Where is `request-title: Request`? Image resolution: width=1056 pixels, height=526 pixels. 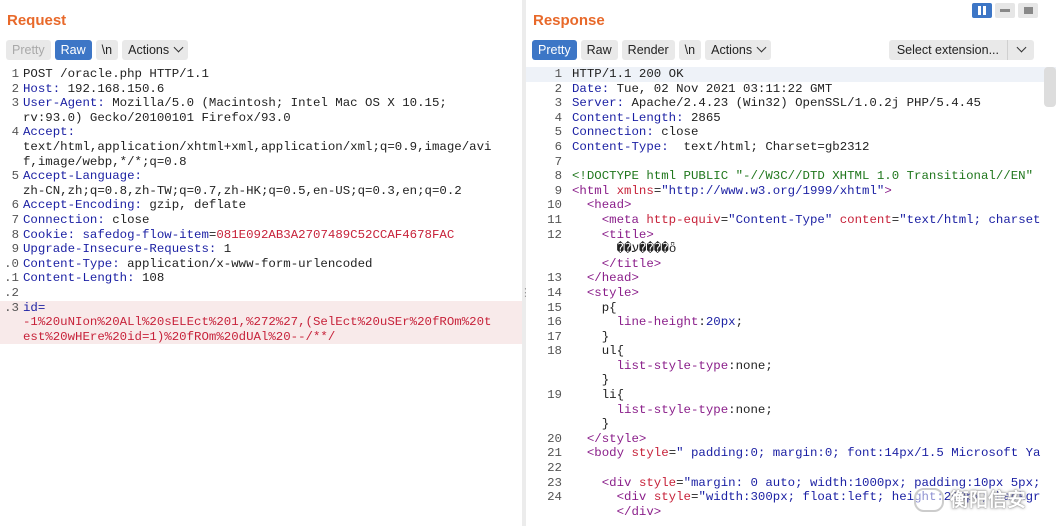
request-title: Request is located at coordinates (37, 20).